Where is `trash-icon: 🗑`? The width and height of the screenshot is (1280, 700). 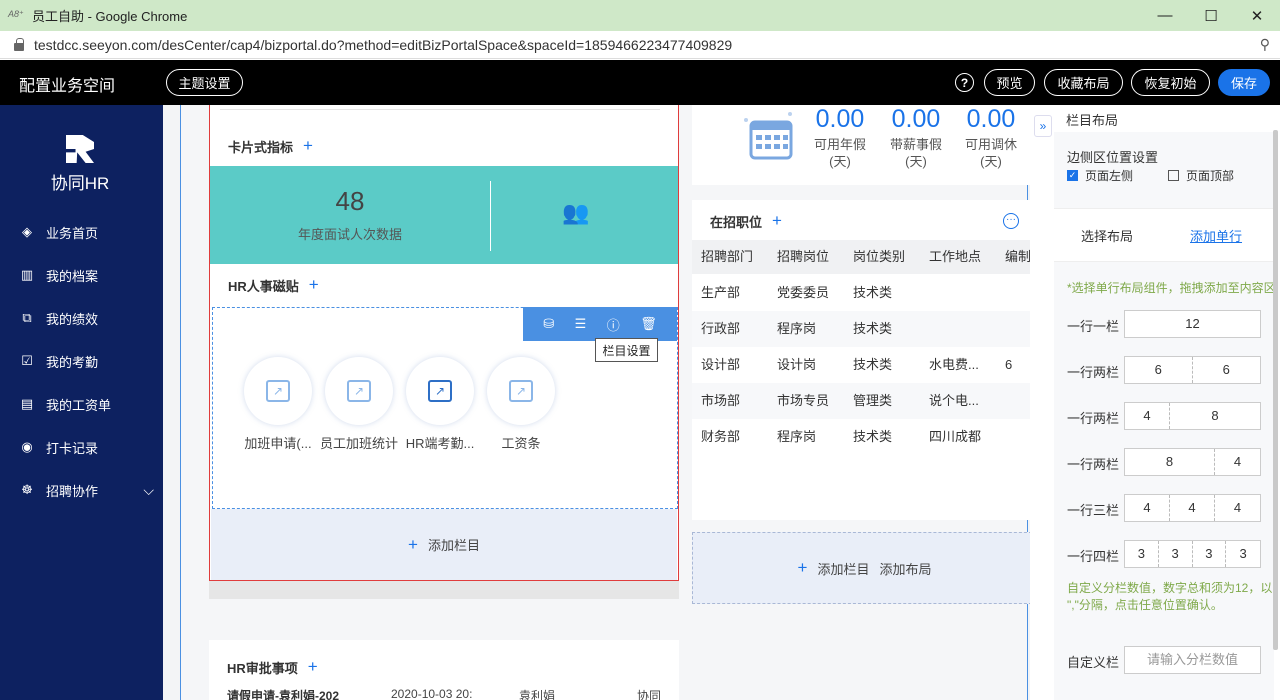
trash-icon: 🗑 is located at coordinates (648, 324).